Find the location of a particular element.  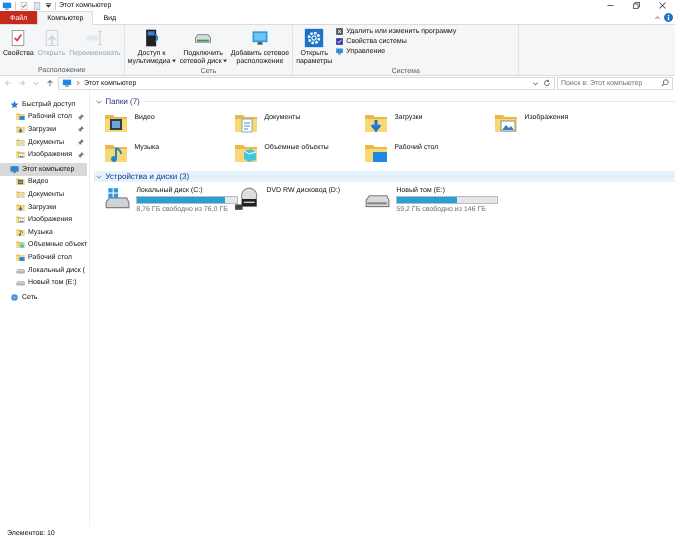

section-header: Папки (7) is located at coordinates (384, 101).